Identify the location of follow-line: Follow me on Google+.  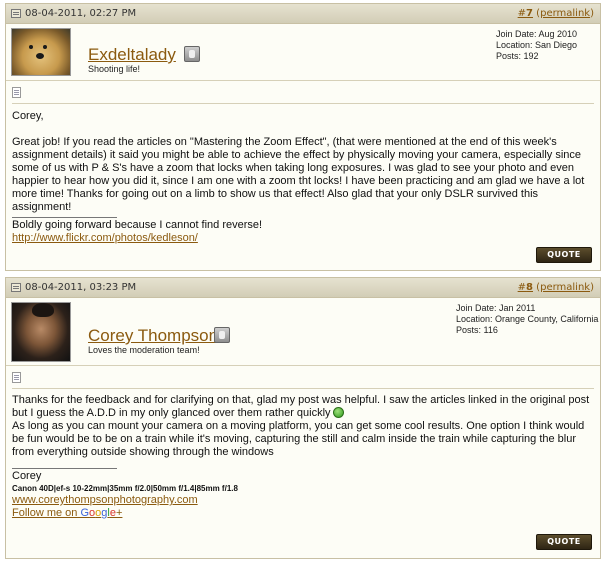
(303, 513).